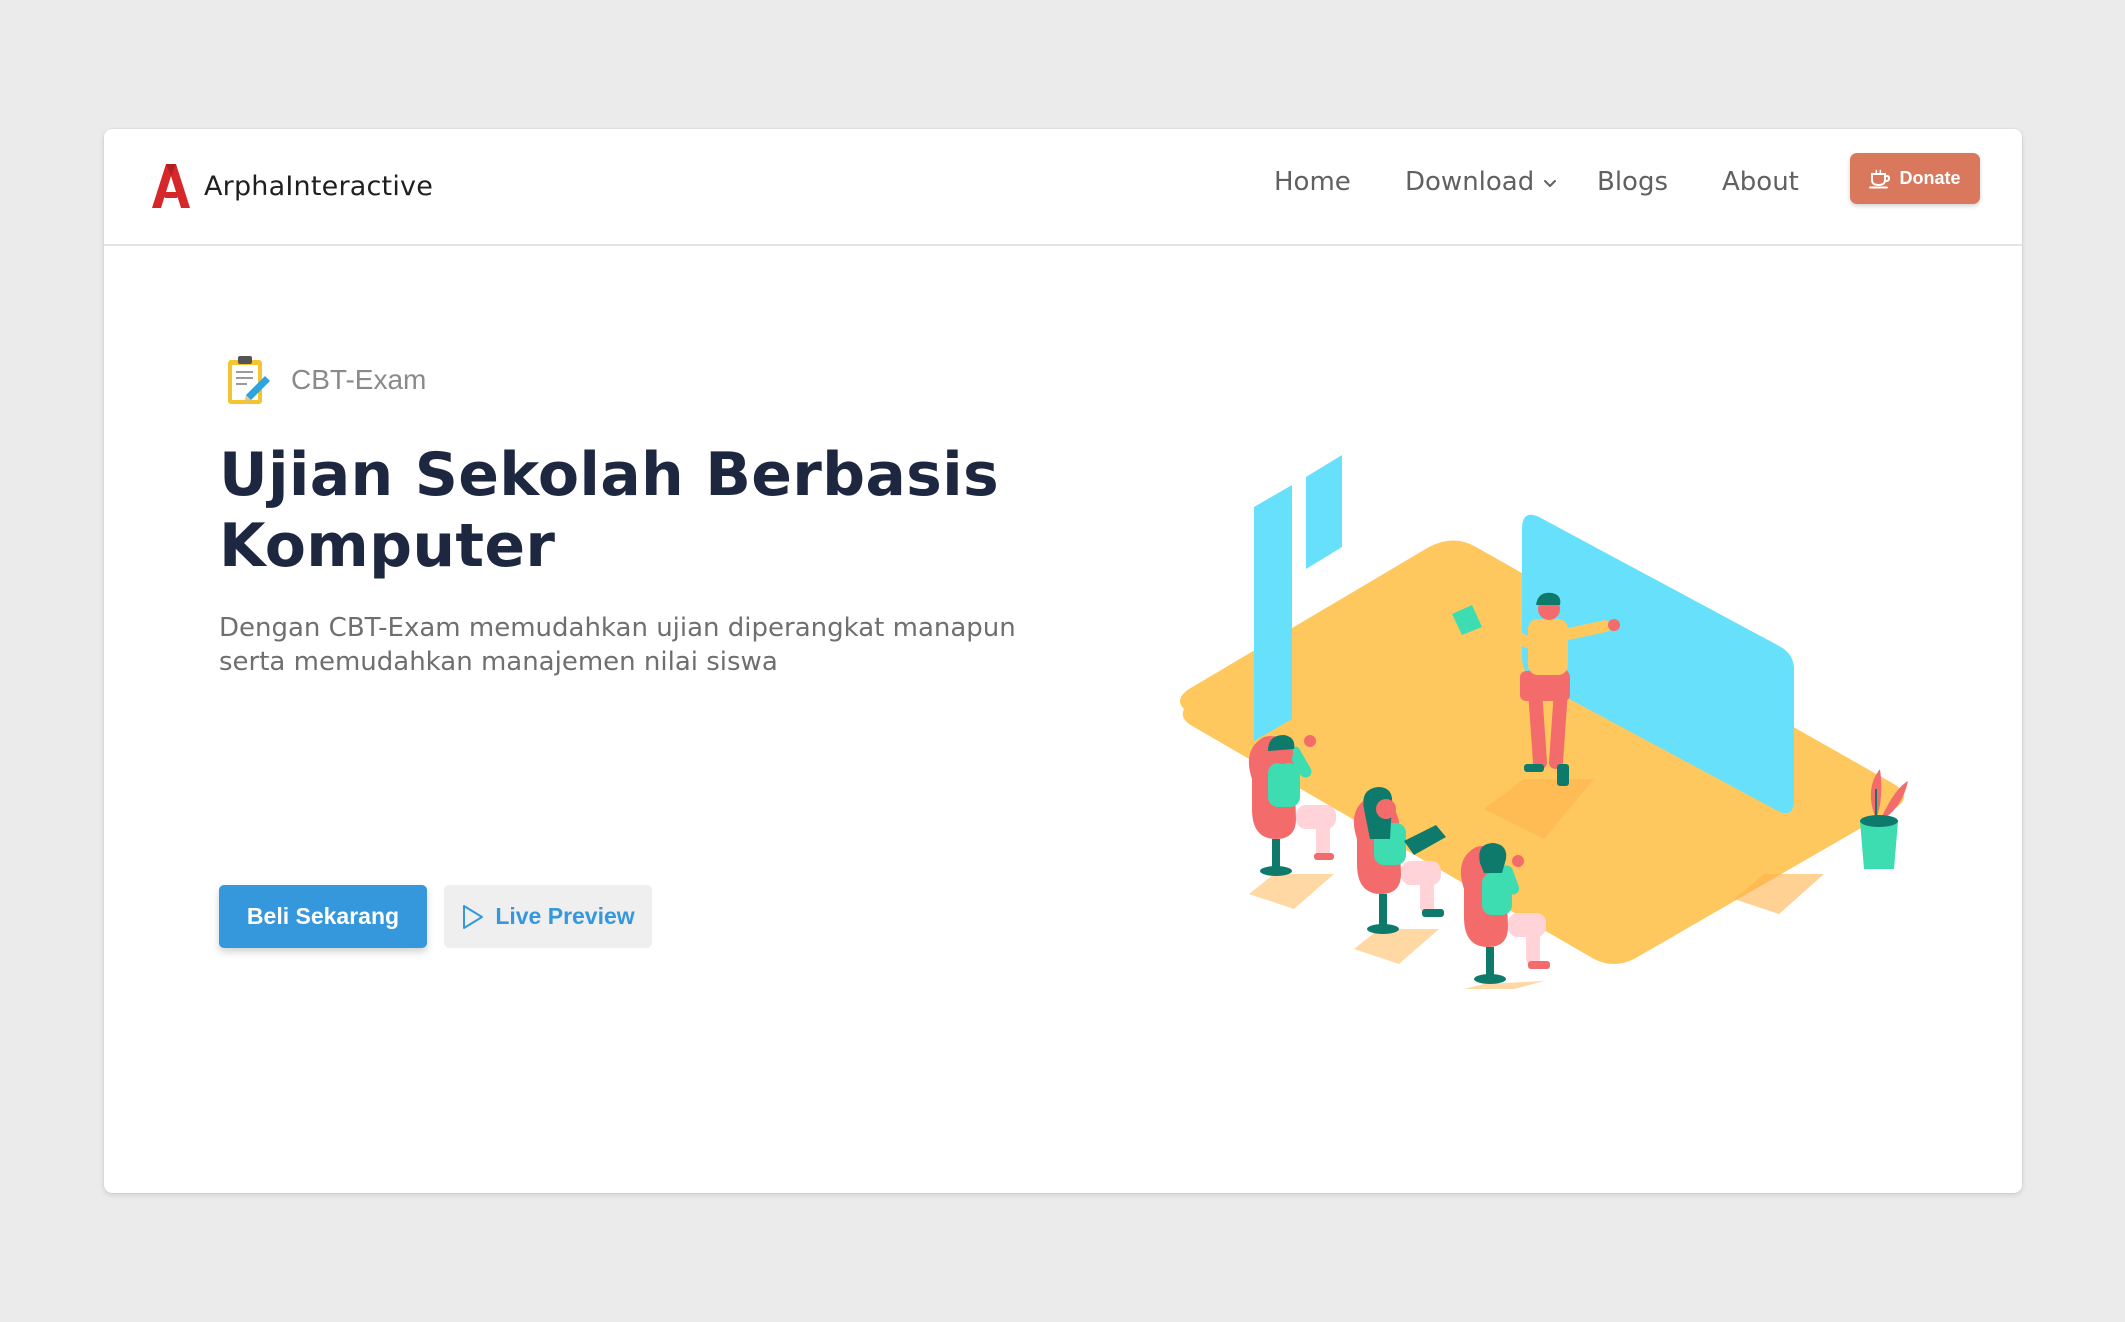 The height and width of the screenshot is (1322, 2125). Describe the element at coordinates (1324, 512) in the screenshot. I see `classroom-window-right` at that location.